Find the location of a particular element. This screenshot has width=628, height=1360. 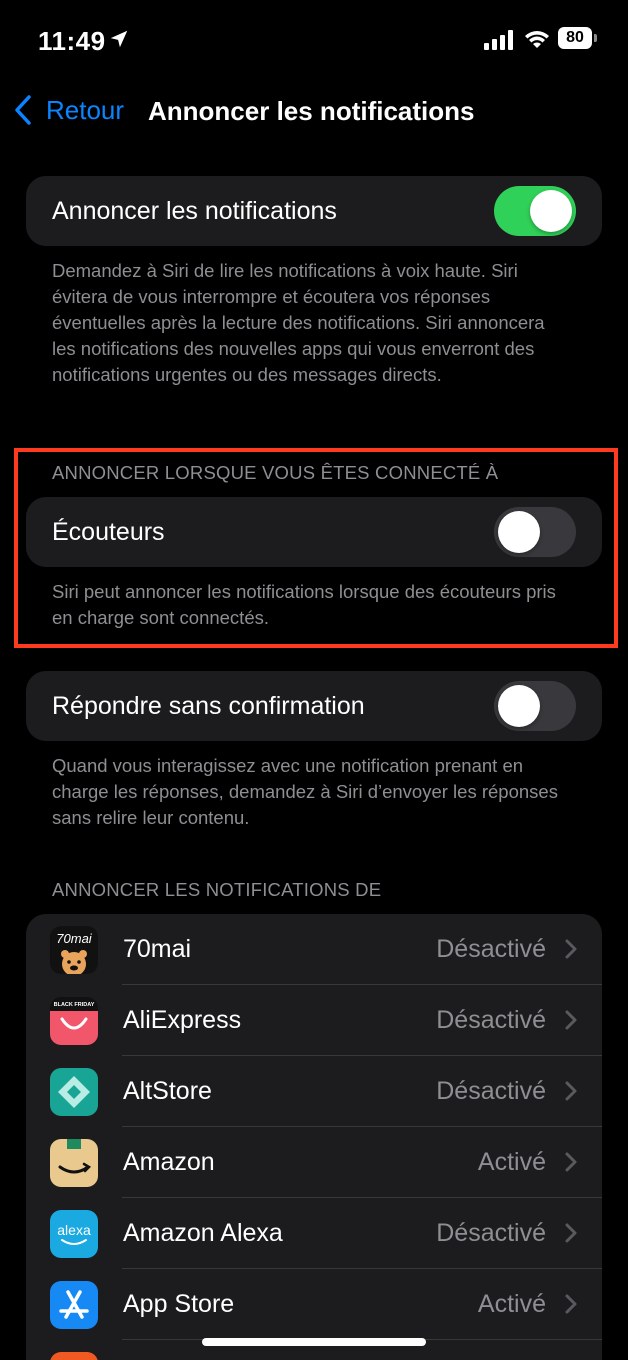

aliexpress-app-icon: BLACK FRIDAY is located at coordinates (74, 1021).